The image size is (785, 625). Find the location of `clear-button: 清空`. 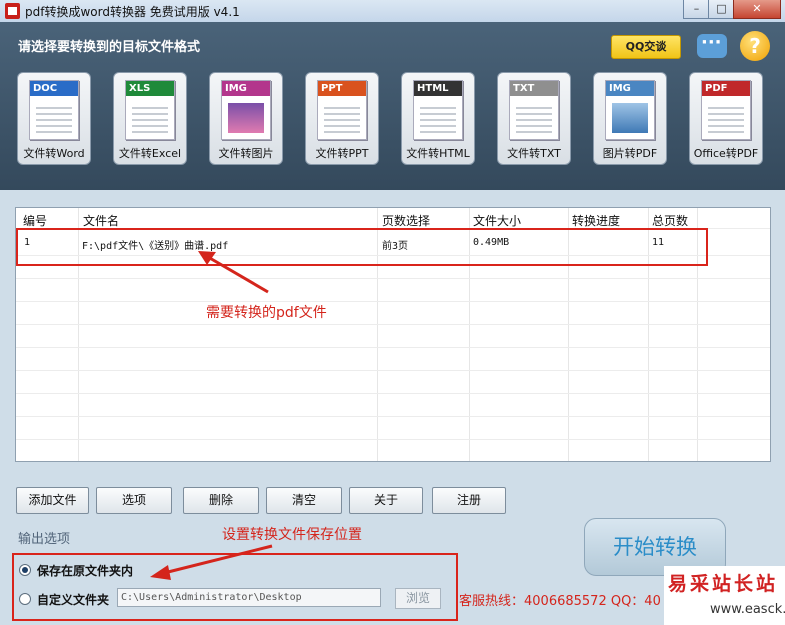

clear-button: 清空 is located at coordinates (304, 500).